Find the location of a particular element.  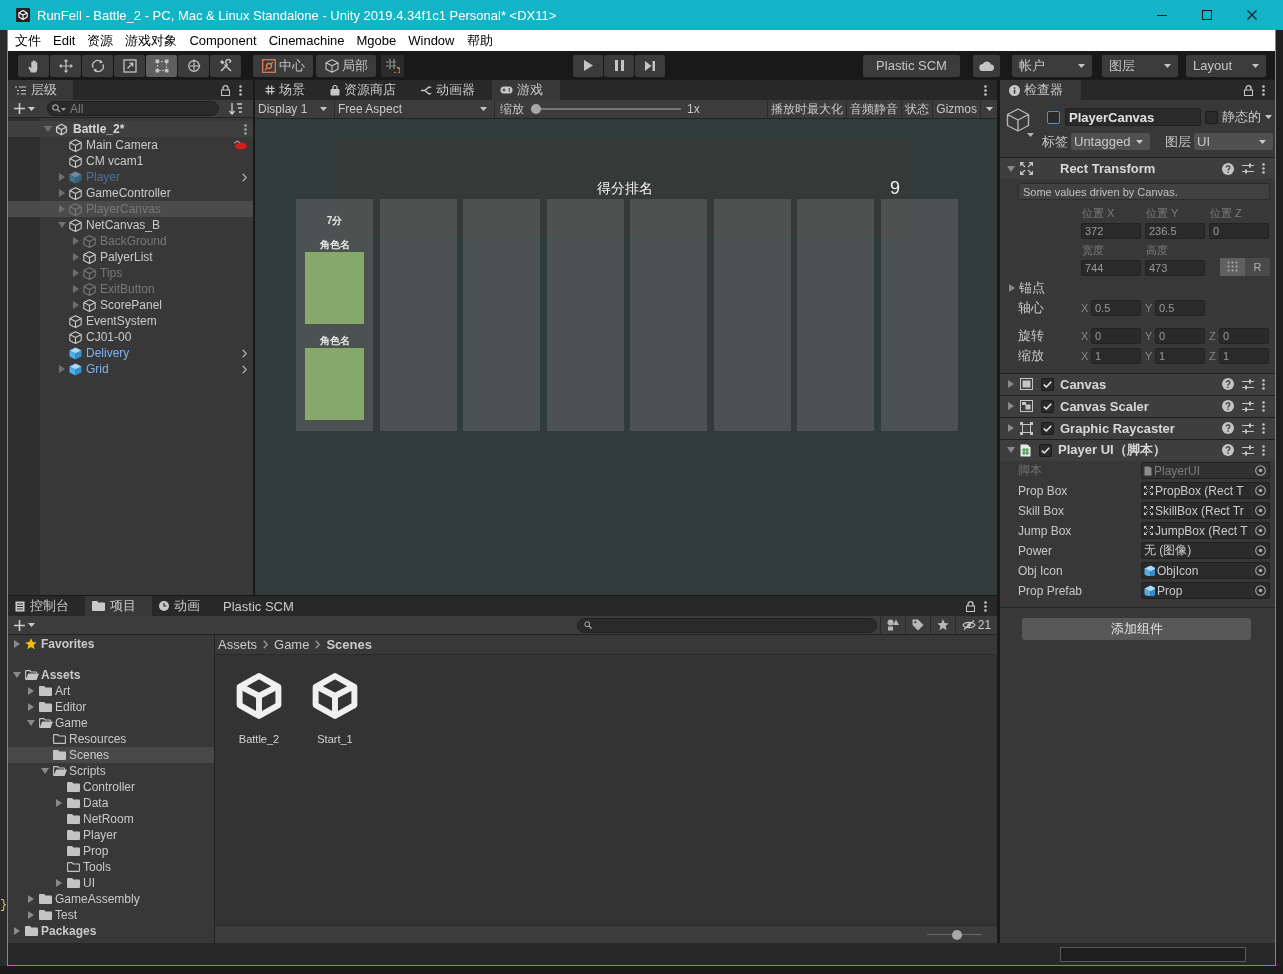

folder-item: UI is located at coordinates (111, 883).